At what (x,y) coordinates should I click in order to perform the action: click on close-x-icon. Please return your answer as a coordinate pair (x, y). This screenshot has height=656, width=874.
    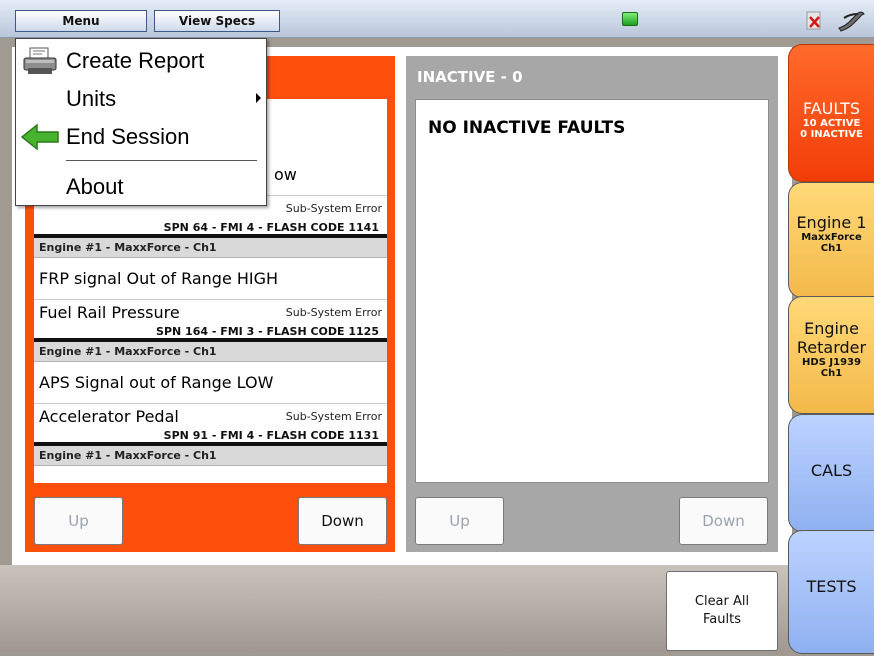
    Looking at the image, I should click on (815, 20).